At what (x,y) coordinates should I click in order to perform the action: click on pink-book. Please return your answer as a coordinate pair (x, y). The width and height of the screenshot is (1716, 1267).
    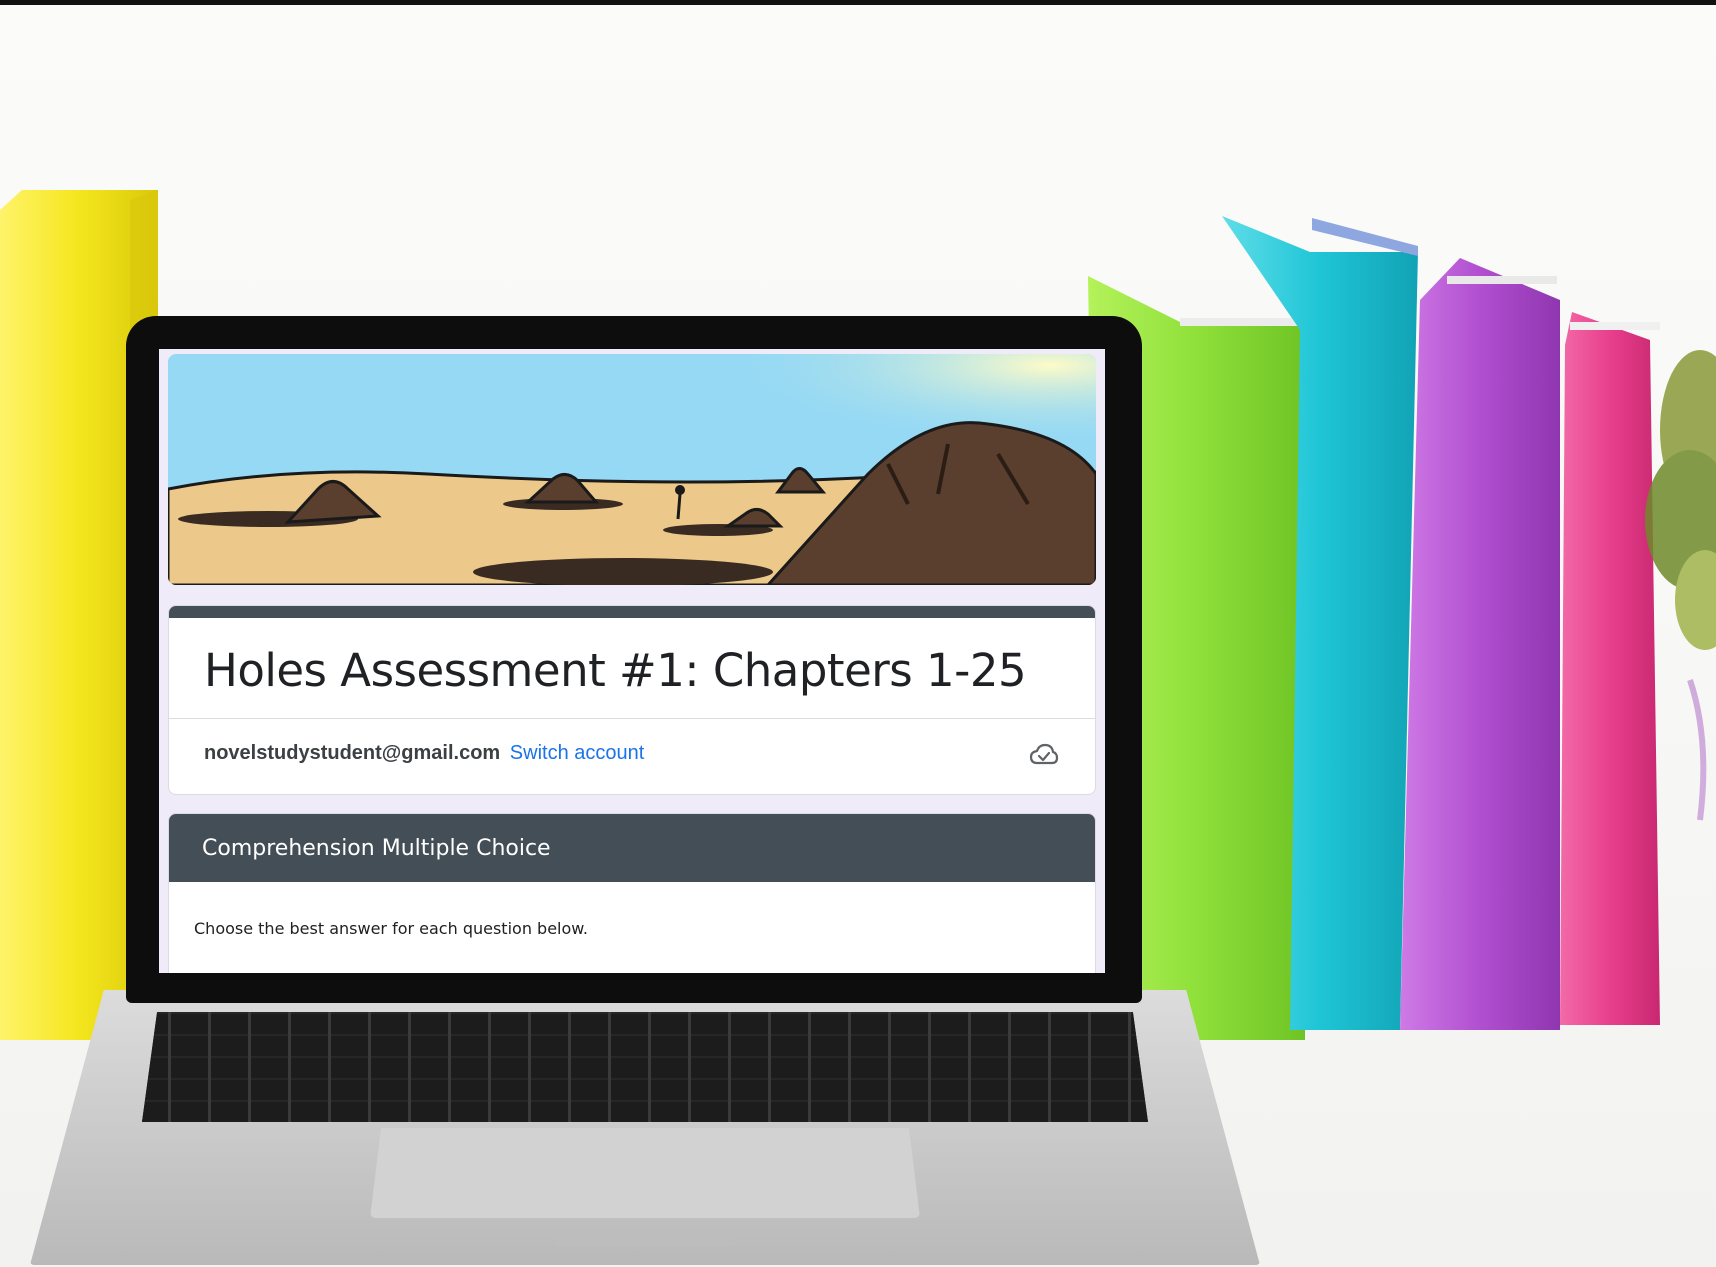
    Looking at the image, I should click on (1610, 668).